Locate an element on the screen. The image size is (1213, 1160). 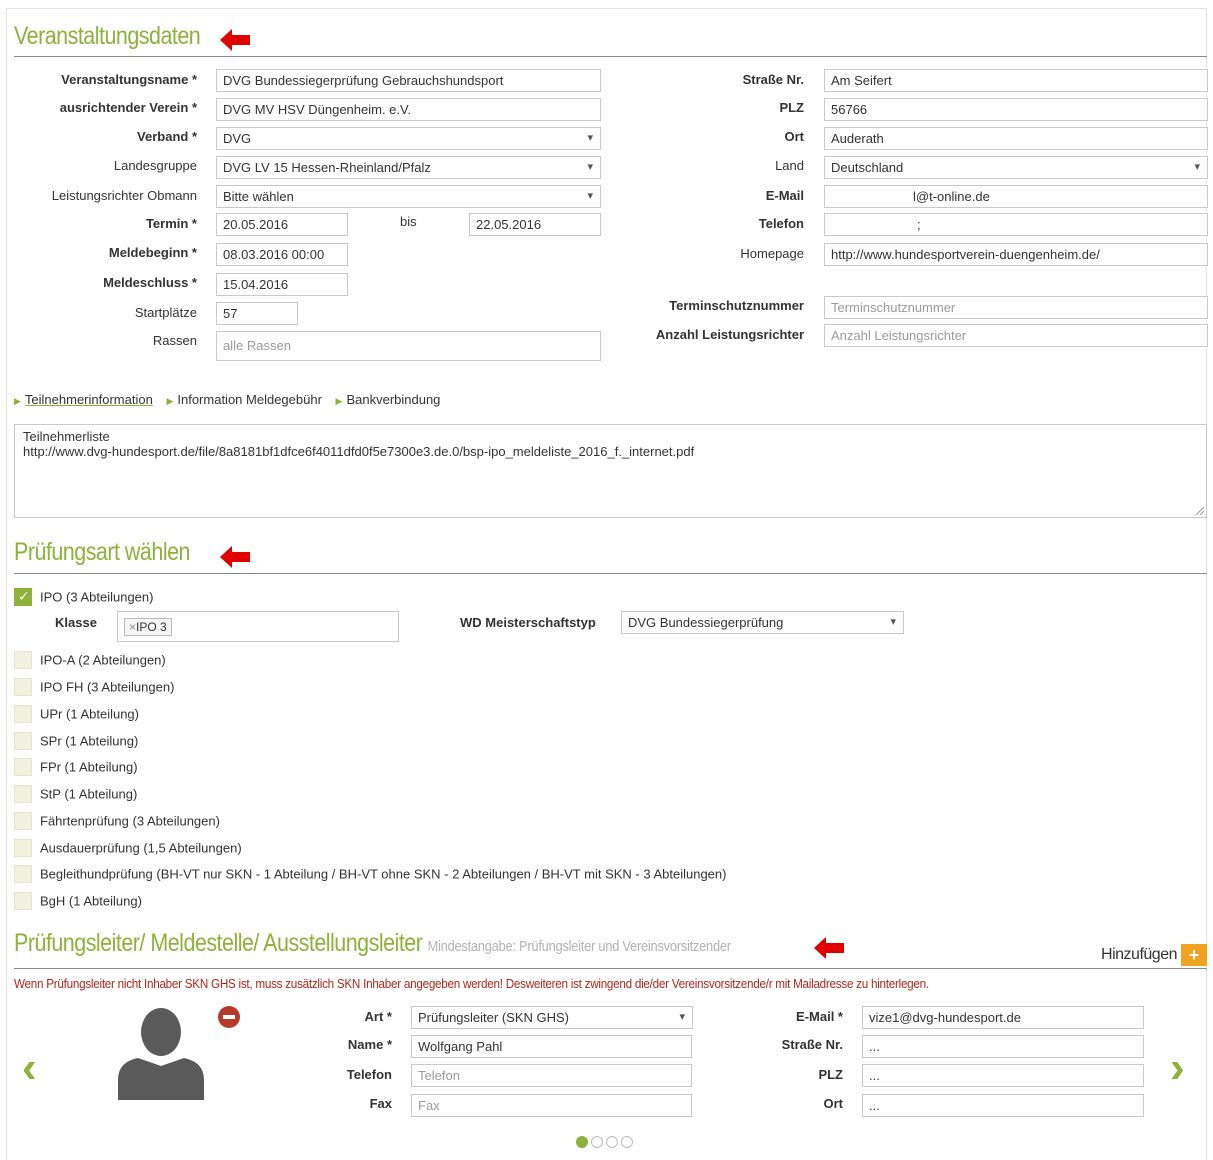
person-email-input: vize1@dvg-hundesport.de is located at coordinates (1003, 1017).